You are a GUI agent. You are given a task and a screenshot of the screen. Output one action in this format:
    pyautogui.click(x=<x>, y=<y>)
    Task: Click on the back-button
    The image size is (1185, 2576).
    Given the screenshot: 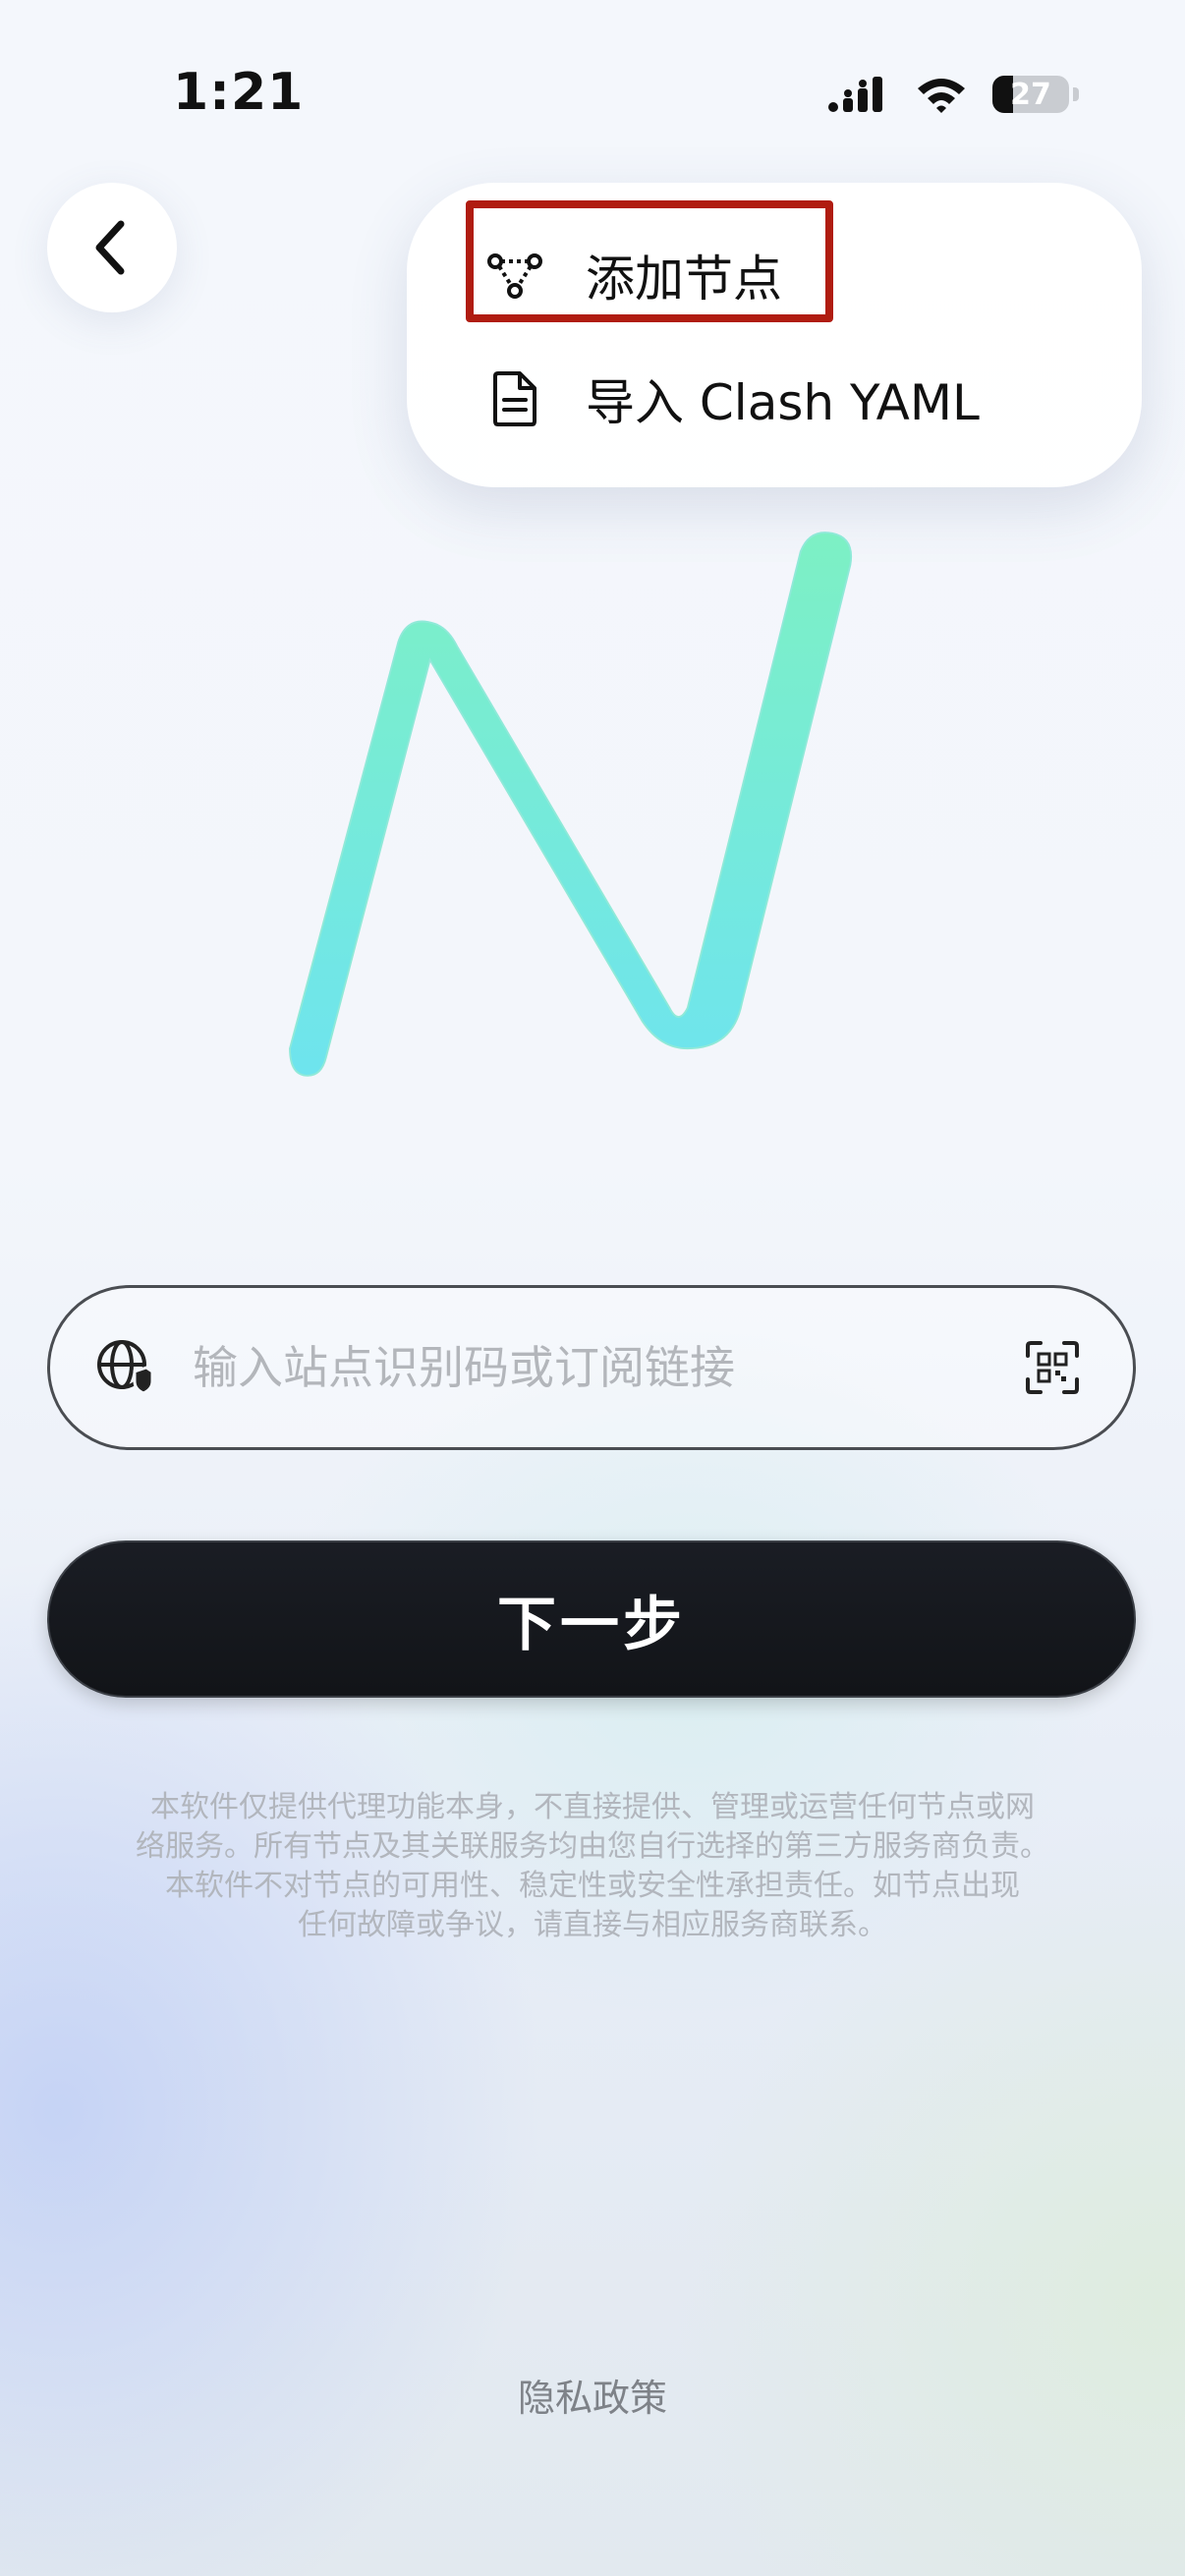 What is the action you would take?
    pyautogui.click(x=112, y=247)
    